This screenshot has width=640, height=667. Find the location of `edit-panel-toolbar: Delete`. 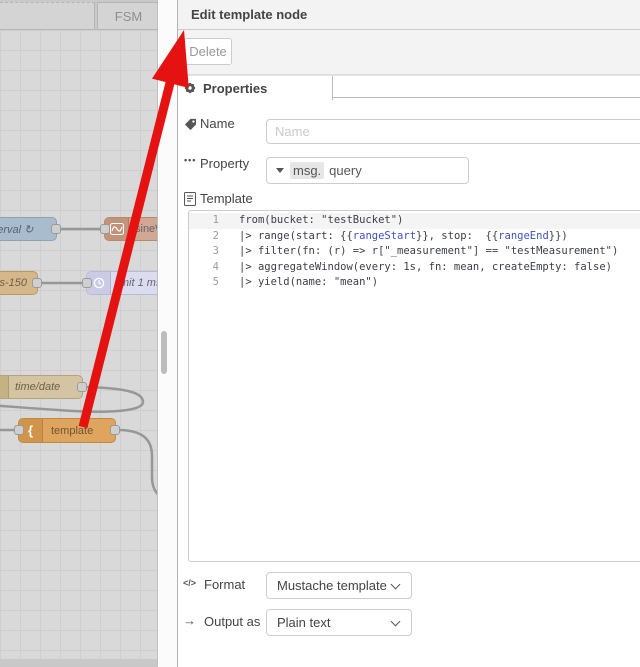

edit-panel-toolbar: Delete is located at coordinates (409, 52).